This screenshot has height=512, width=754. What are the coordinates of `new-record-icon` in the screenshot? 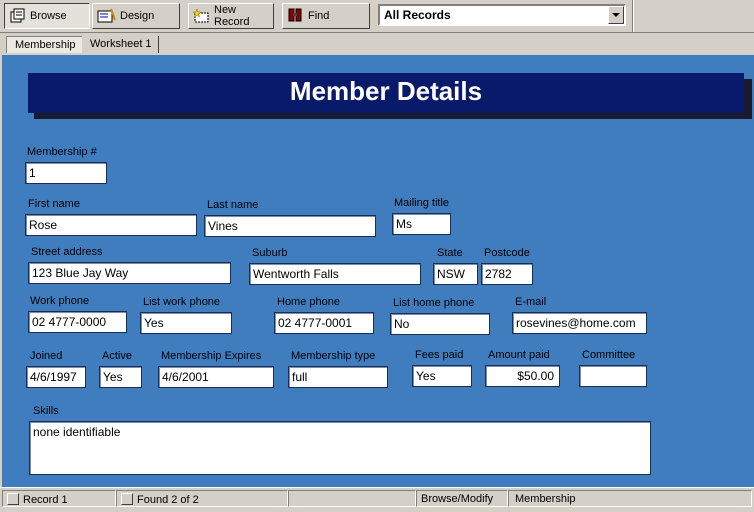 It's located at (201, 15).